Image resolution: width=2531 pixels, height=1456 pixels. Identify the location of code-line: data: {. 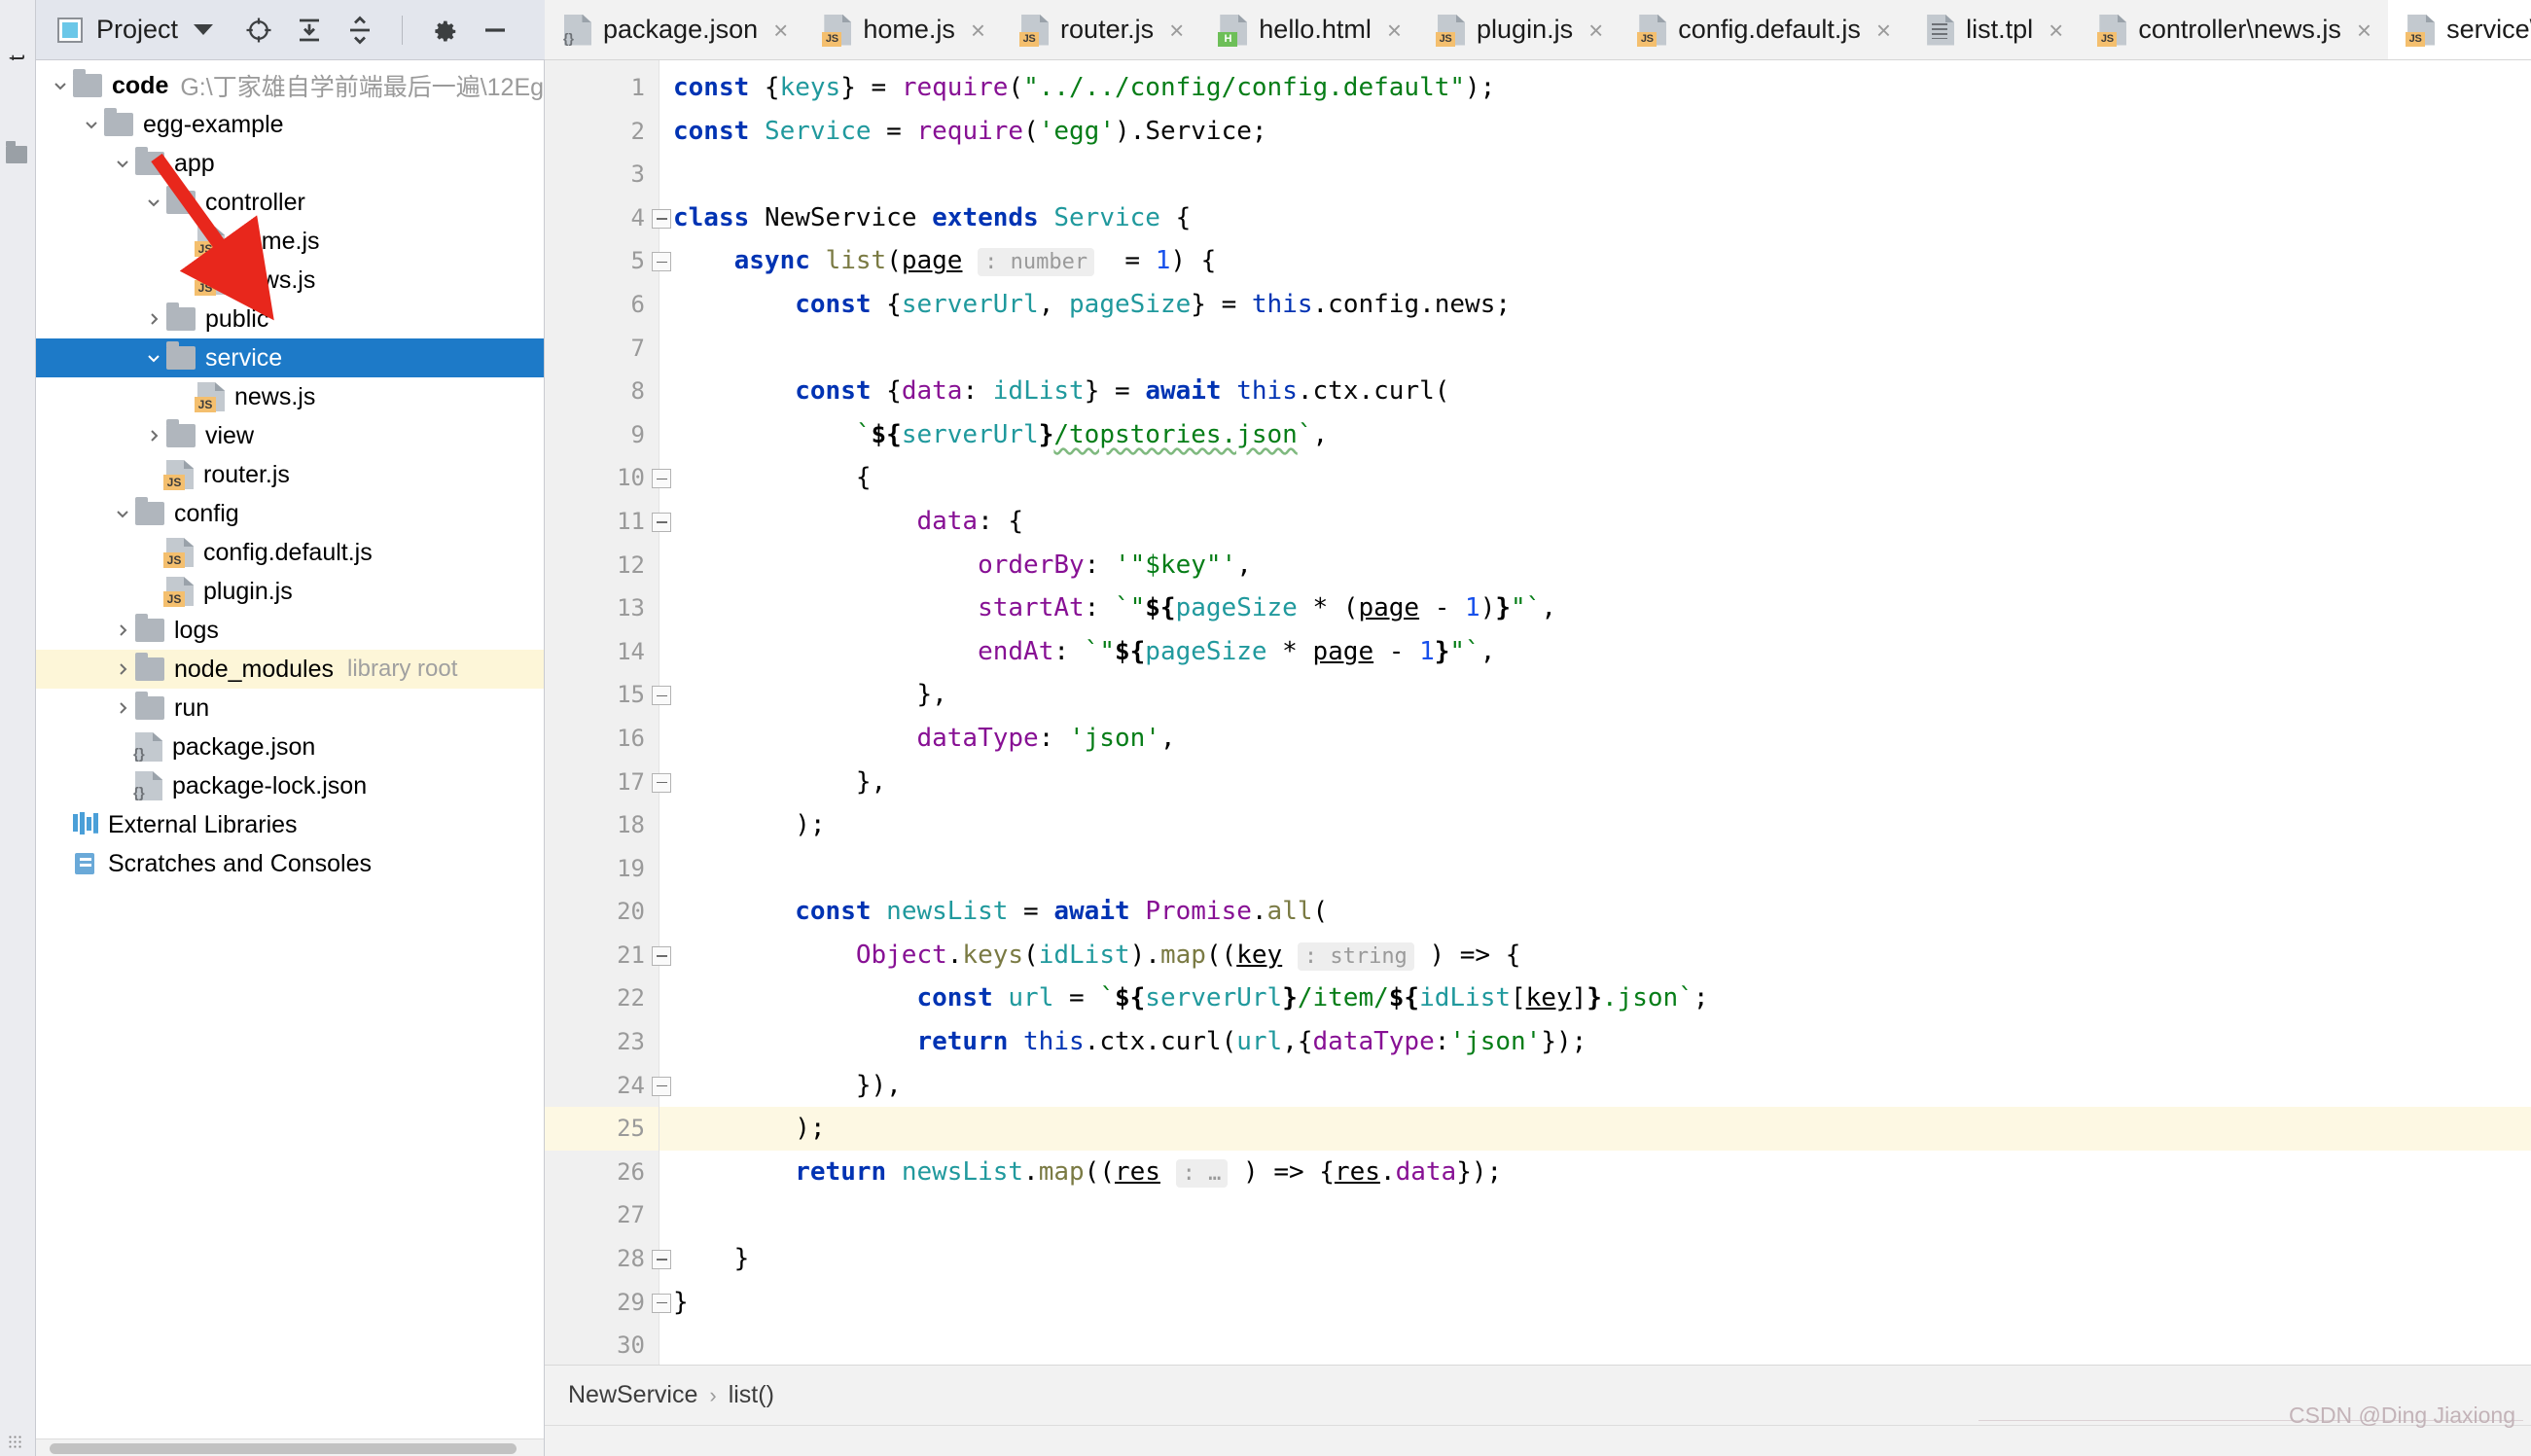
(1595, 522).